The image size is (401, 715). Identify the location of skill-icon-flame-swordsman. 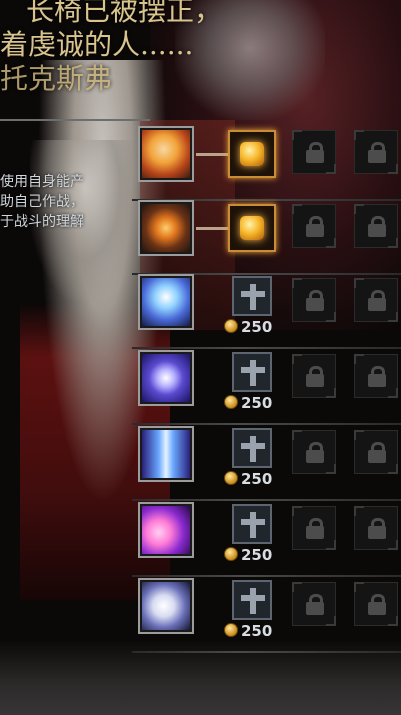
(166, 154).